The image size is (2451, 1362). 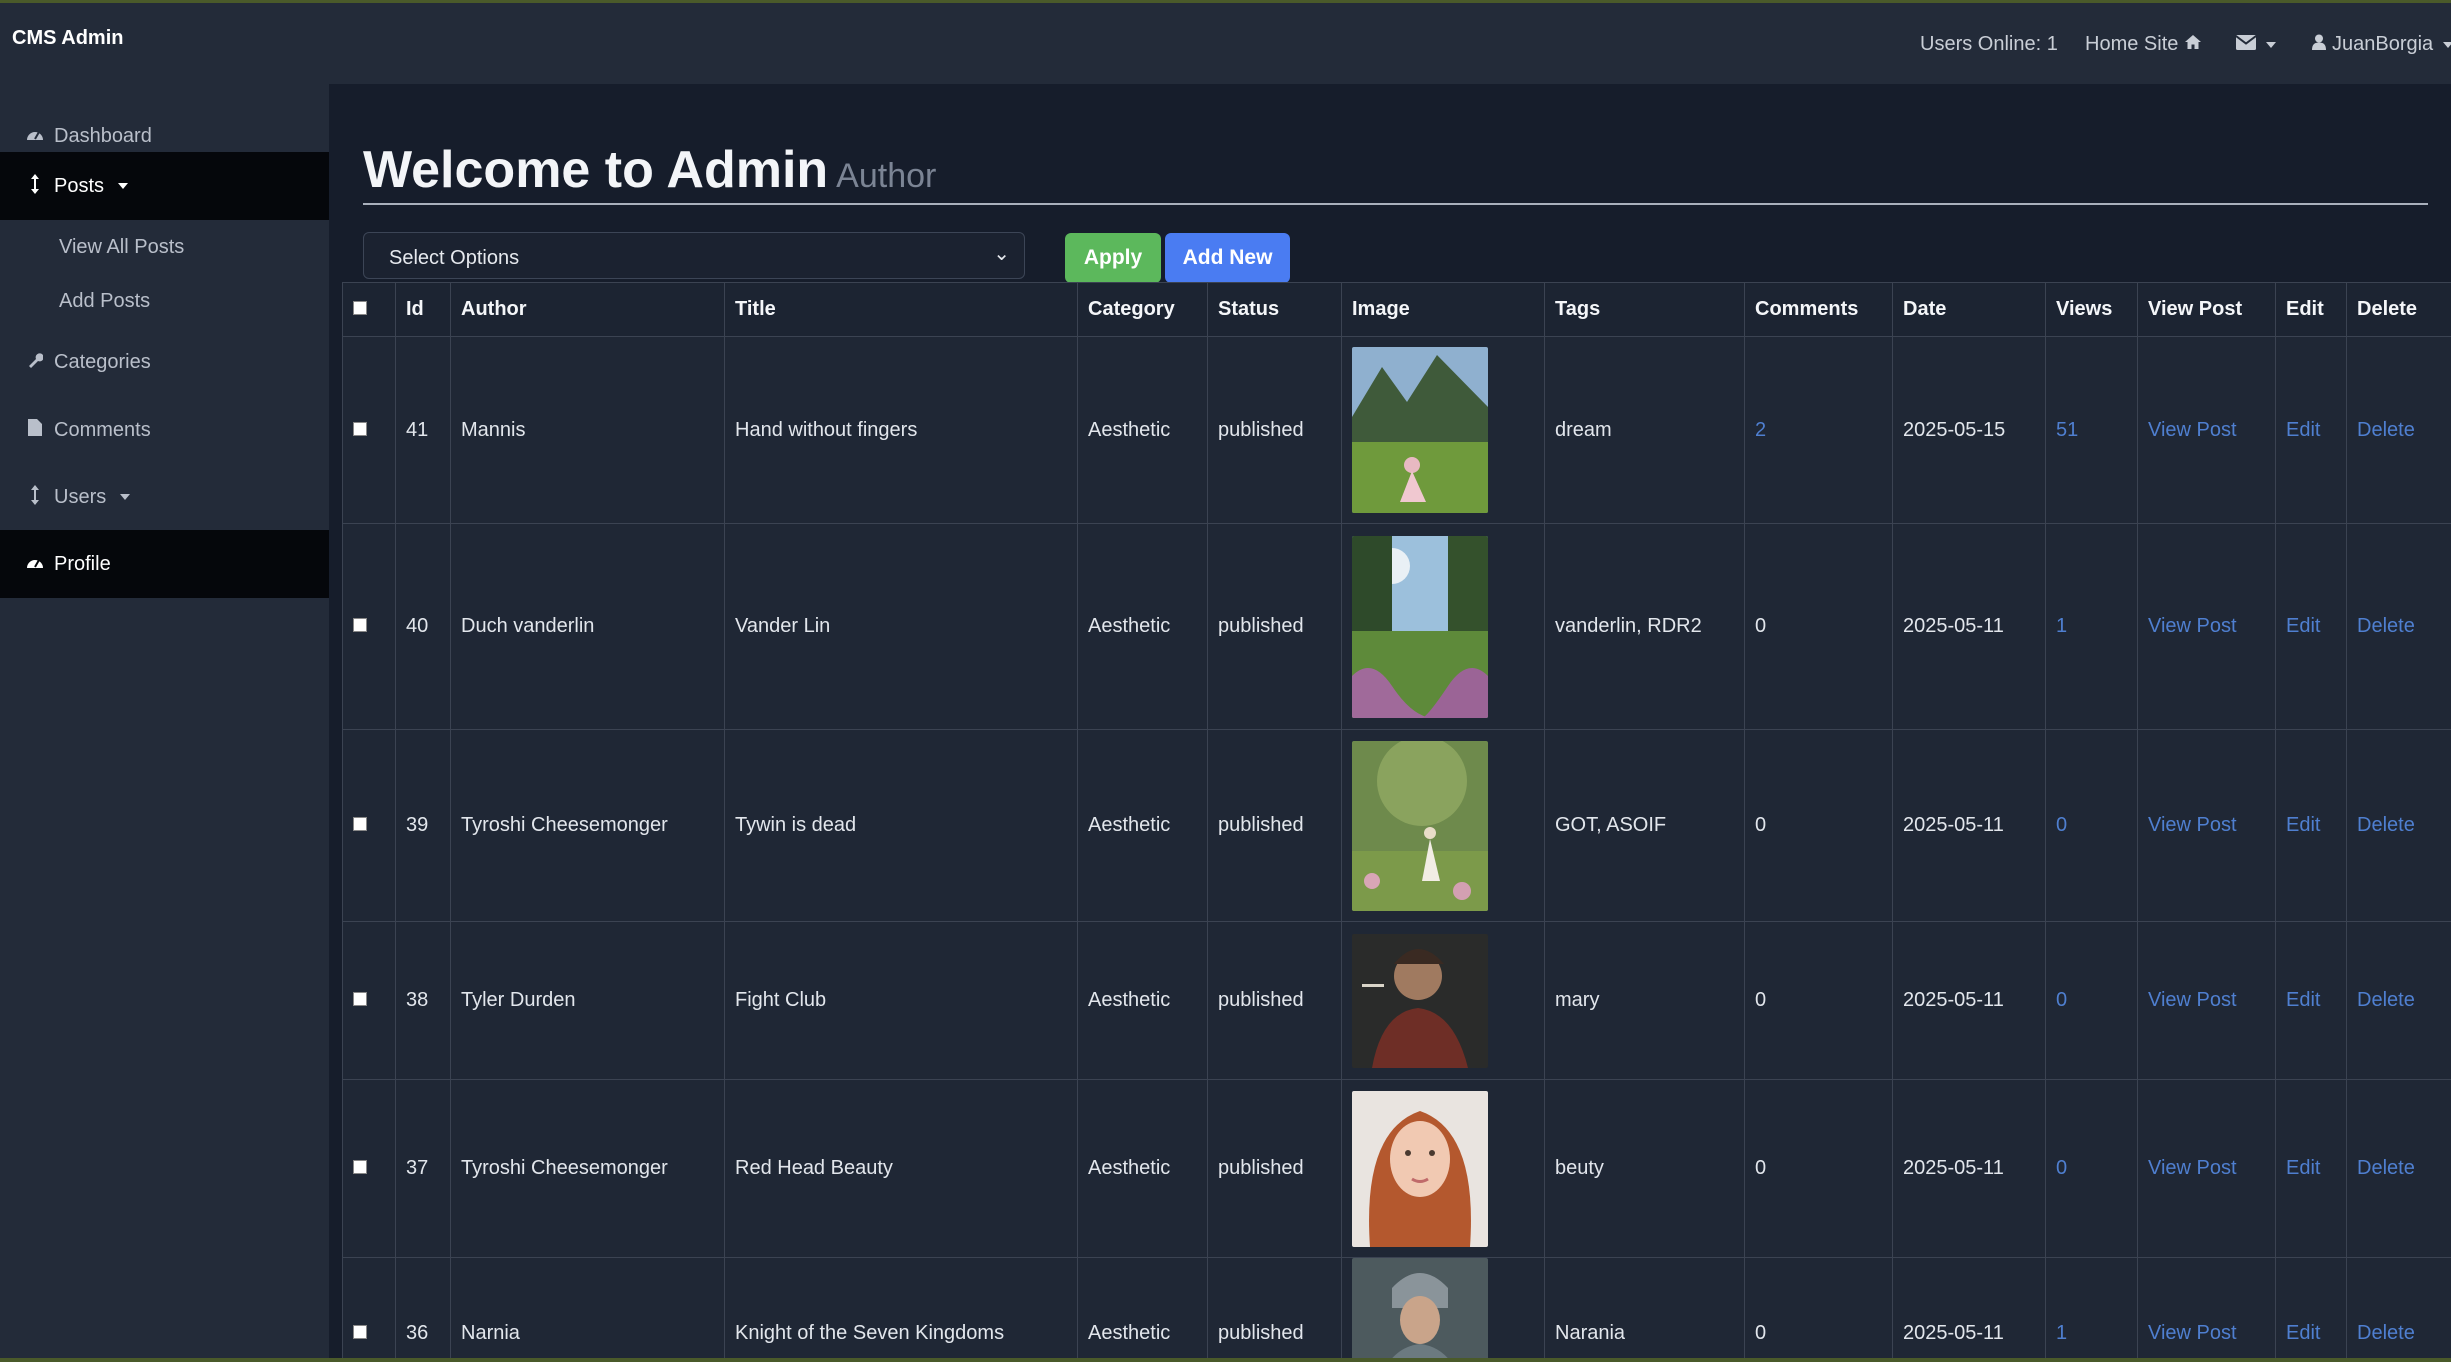 What do you see at coordinates (164, 497) in the screenshot?
I see `sidebar-item-users: Users` at bounding box center [164, 497].